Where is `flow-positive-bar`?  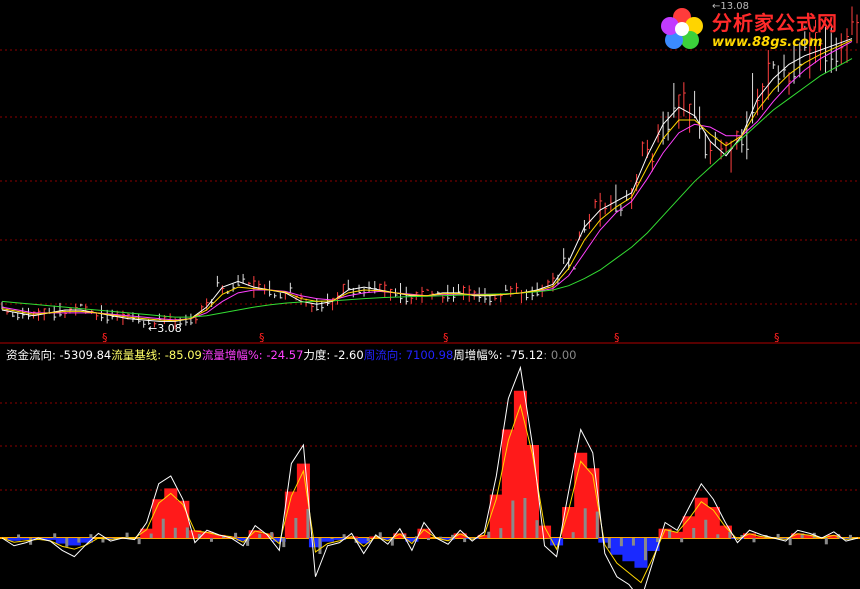 flow-positive-bar is located at coordinates (713, 522).